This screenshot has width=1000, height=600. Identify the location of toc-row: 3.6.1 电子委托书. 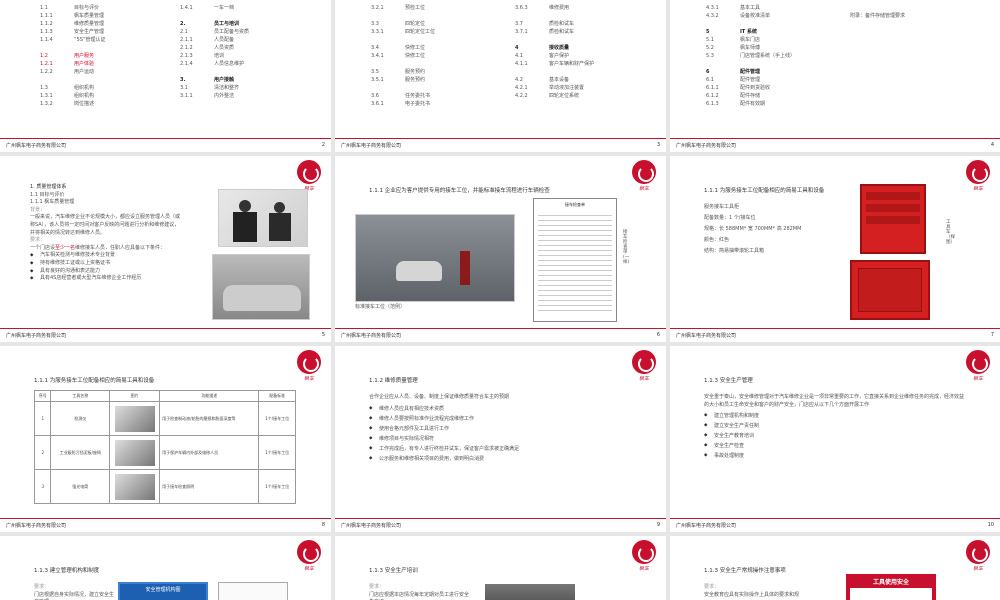
(436, 104).